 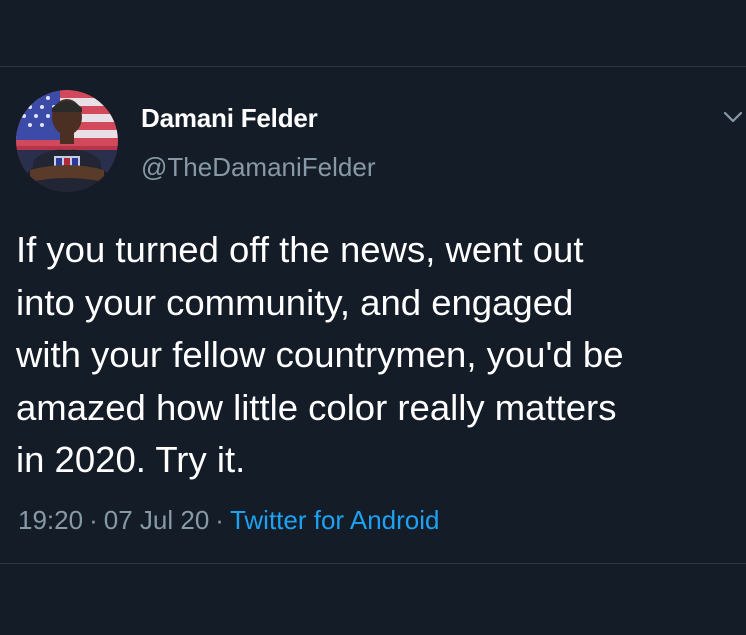 I want to click on avatar-image, so click(x=67, y=141).